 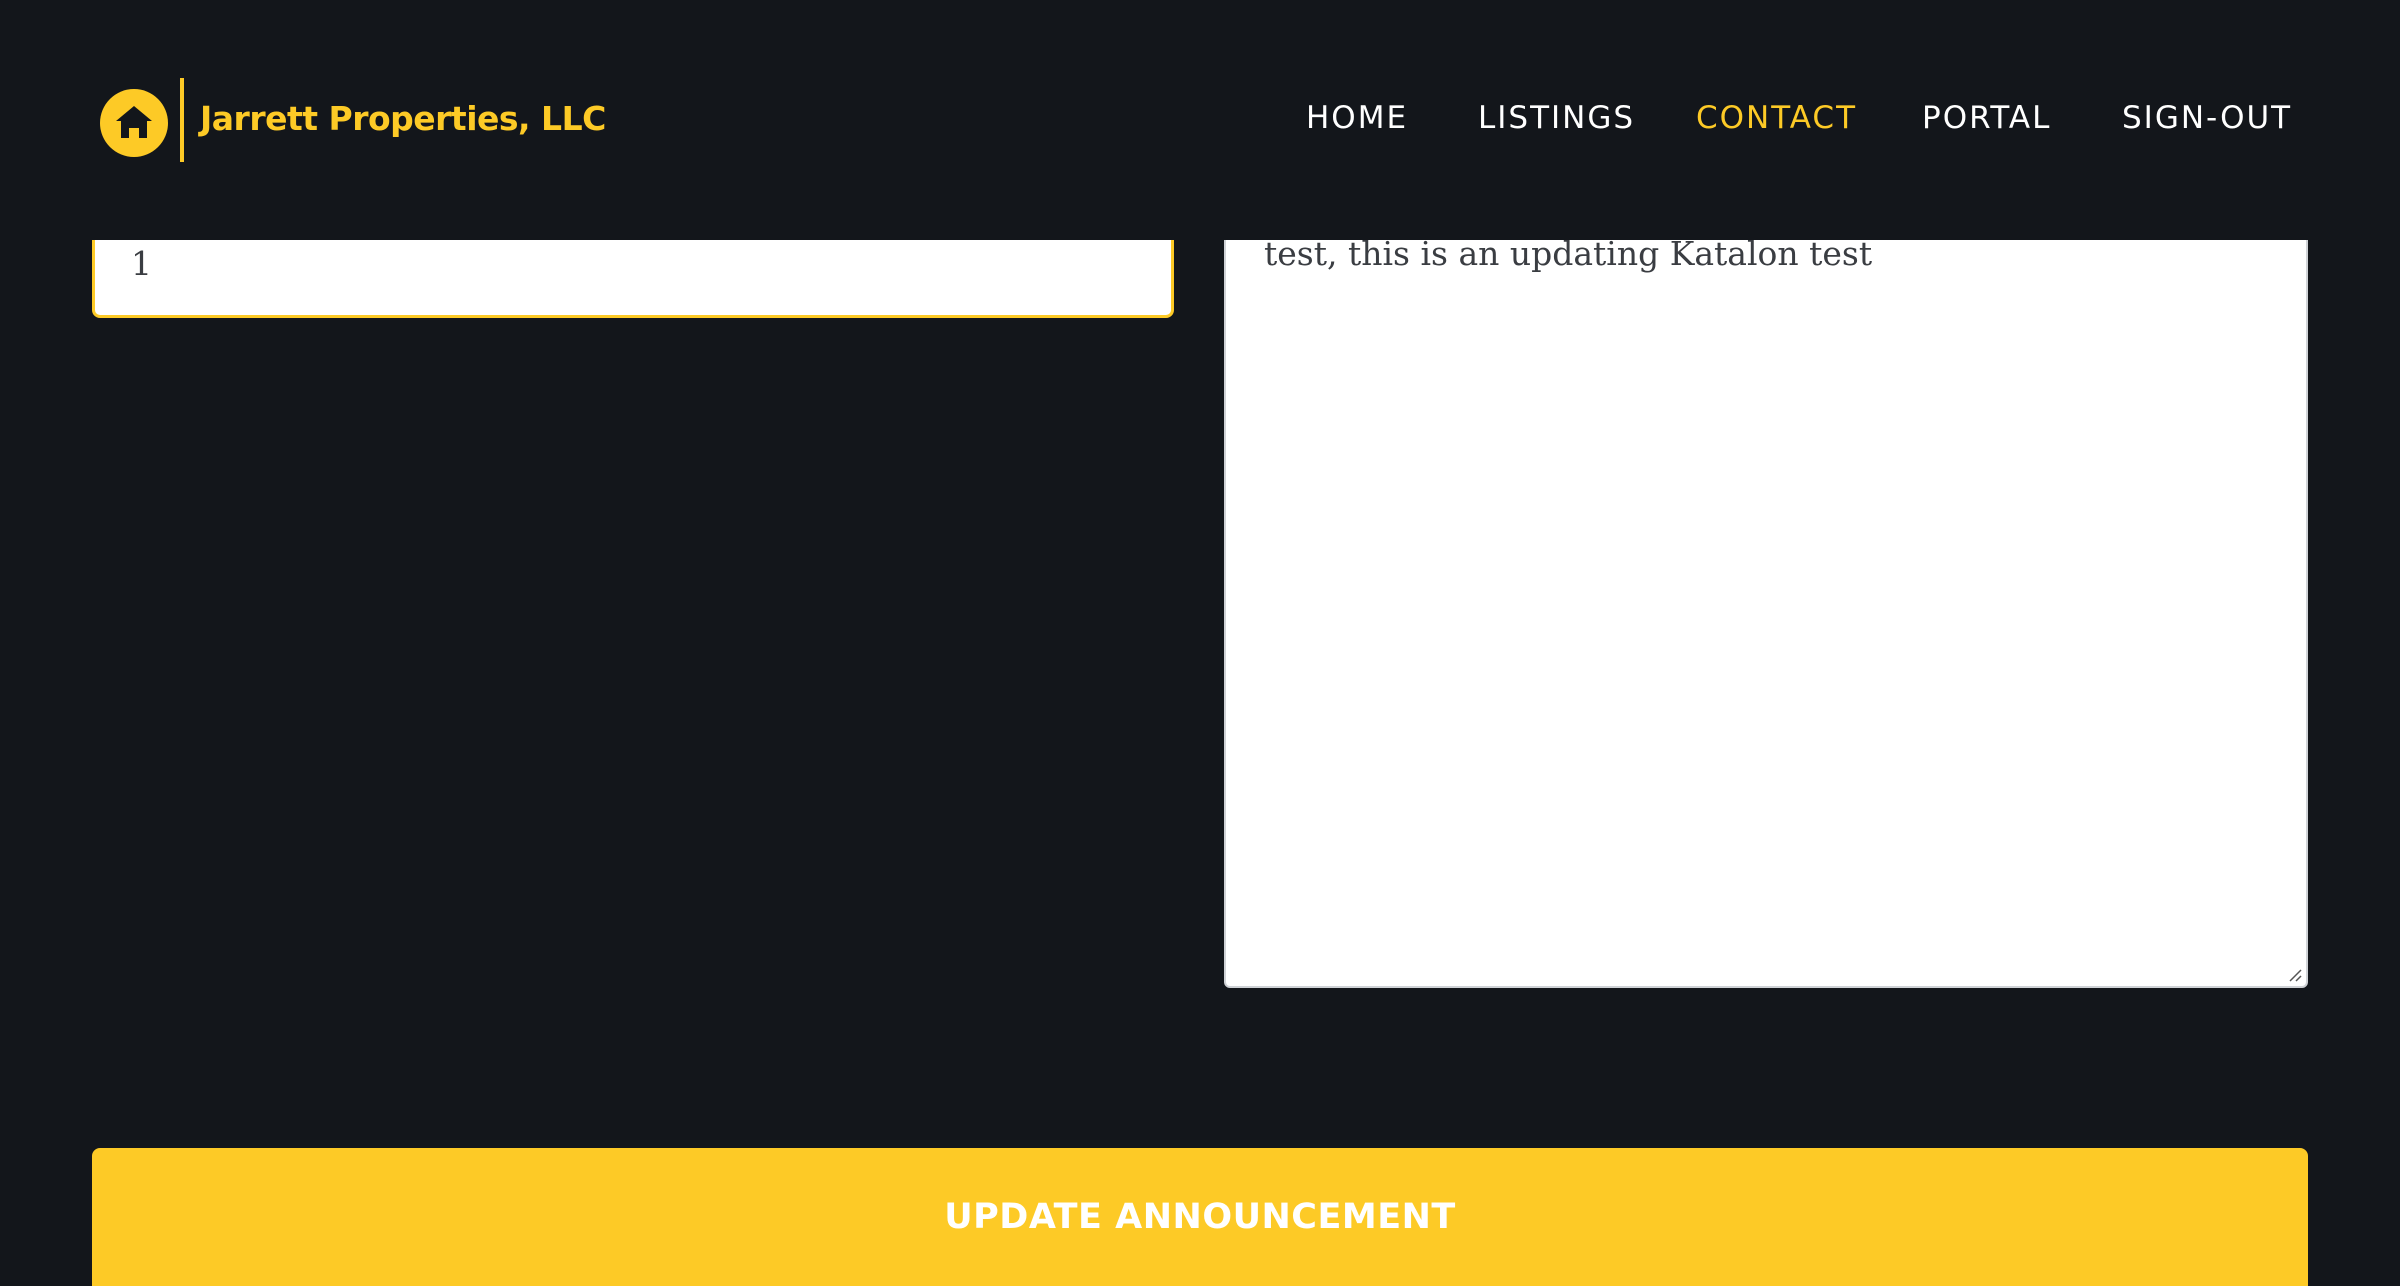 I want to click on brand-name: Jarrett Properties, LLC, so click(x=403, y=119).